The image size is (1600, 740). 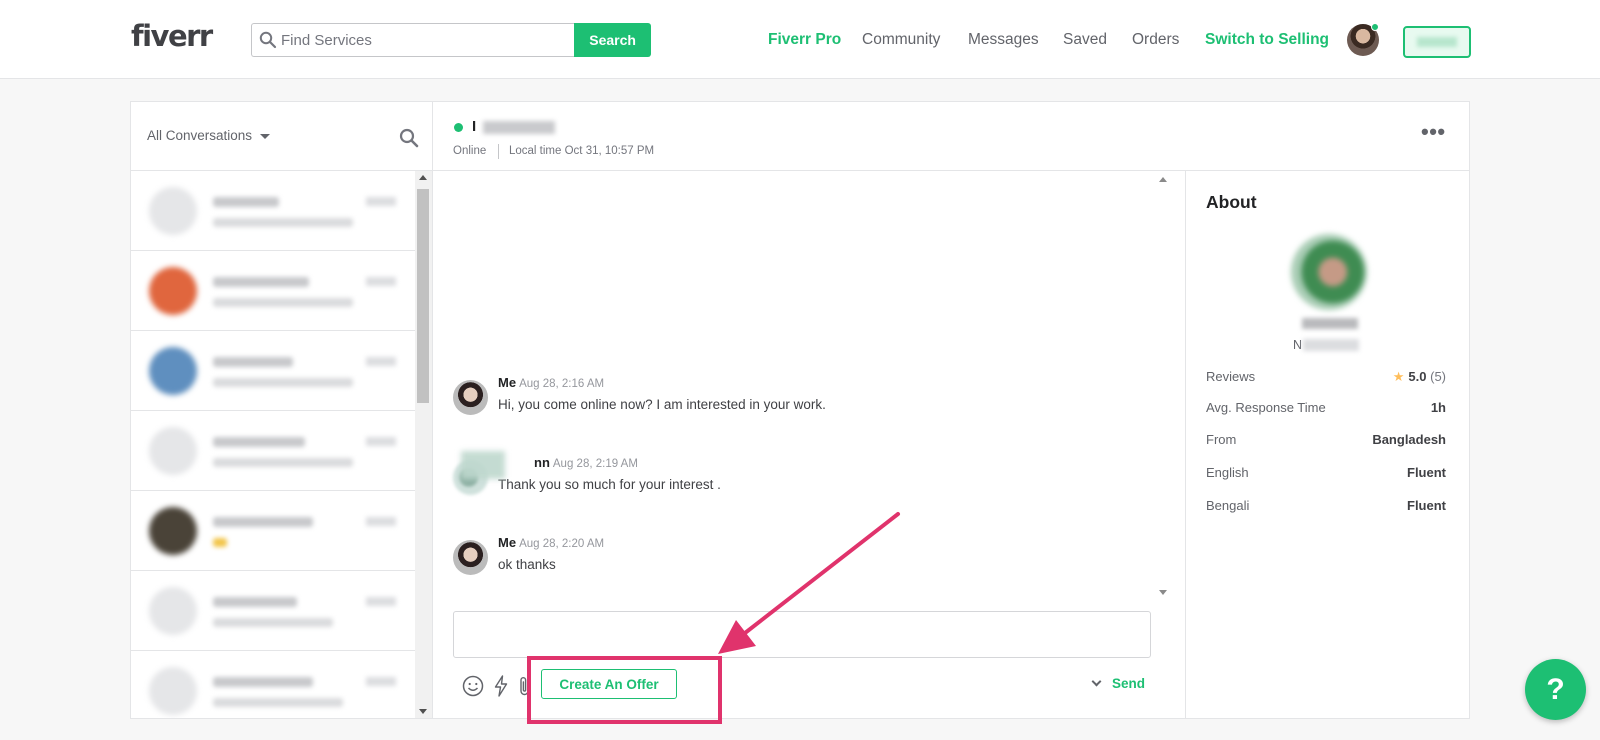 What do you see at coordinates (200, 135) in the screenshot?
I see `conversation-filter-label: All Conversations` at bounding box center [200, 135].